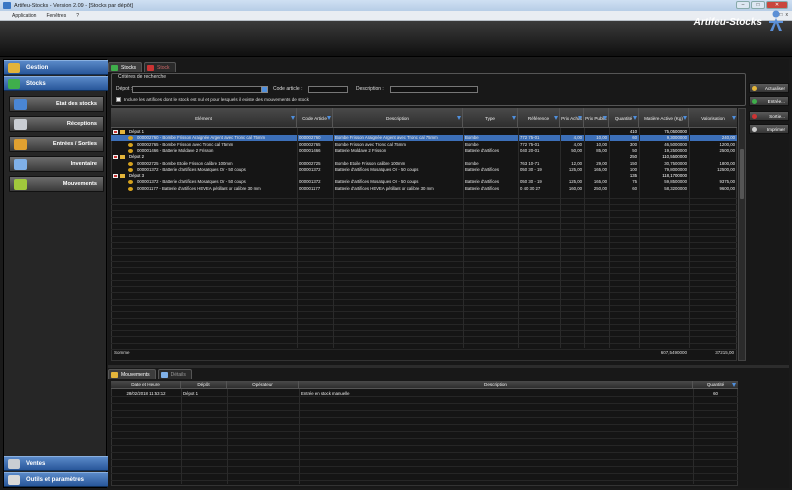 This screenshot has width=792, height=490. What do you see at coordinates (56, 479) in the screenshot?
I see `sidebar-section-outils: Outils et paramètres` at bounding box center [56, 479].